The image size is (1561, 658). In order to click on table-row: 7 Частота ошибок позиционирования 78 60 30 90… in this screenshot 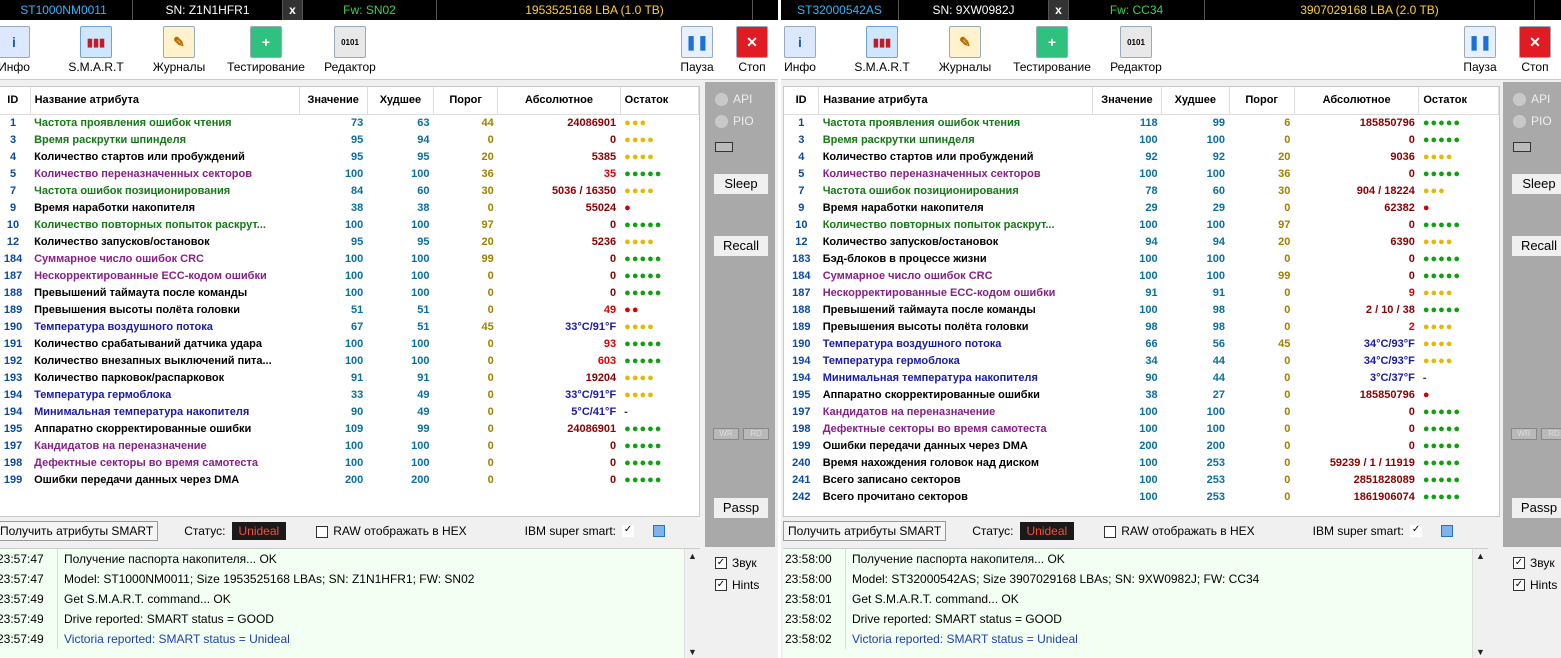, I will do `click(1141, 191)`.